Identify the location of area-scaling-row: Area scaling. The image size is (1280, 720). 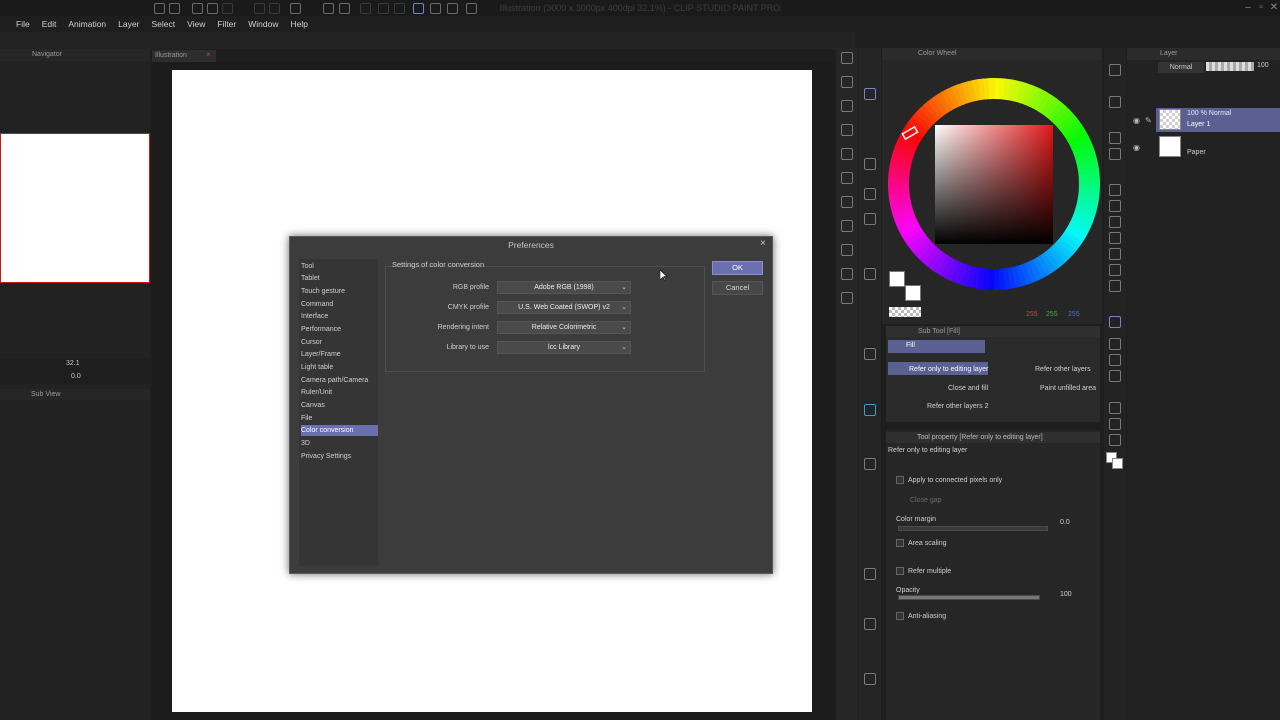
(994, 543).